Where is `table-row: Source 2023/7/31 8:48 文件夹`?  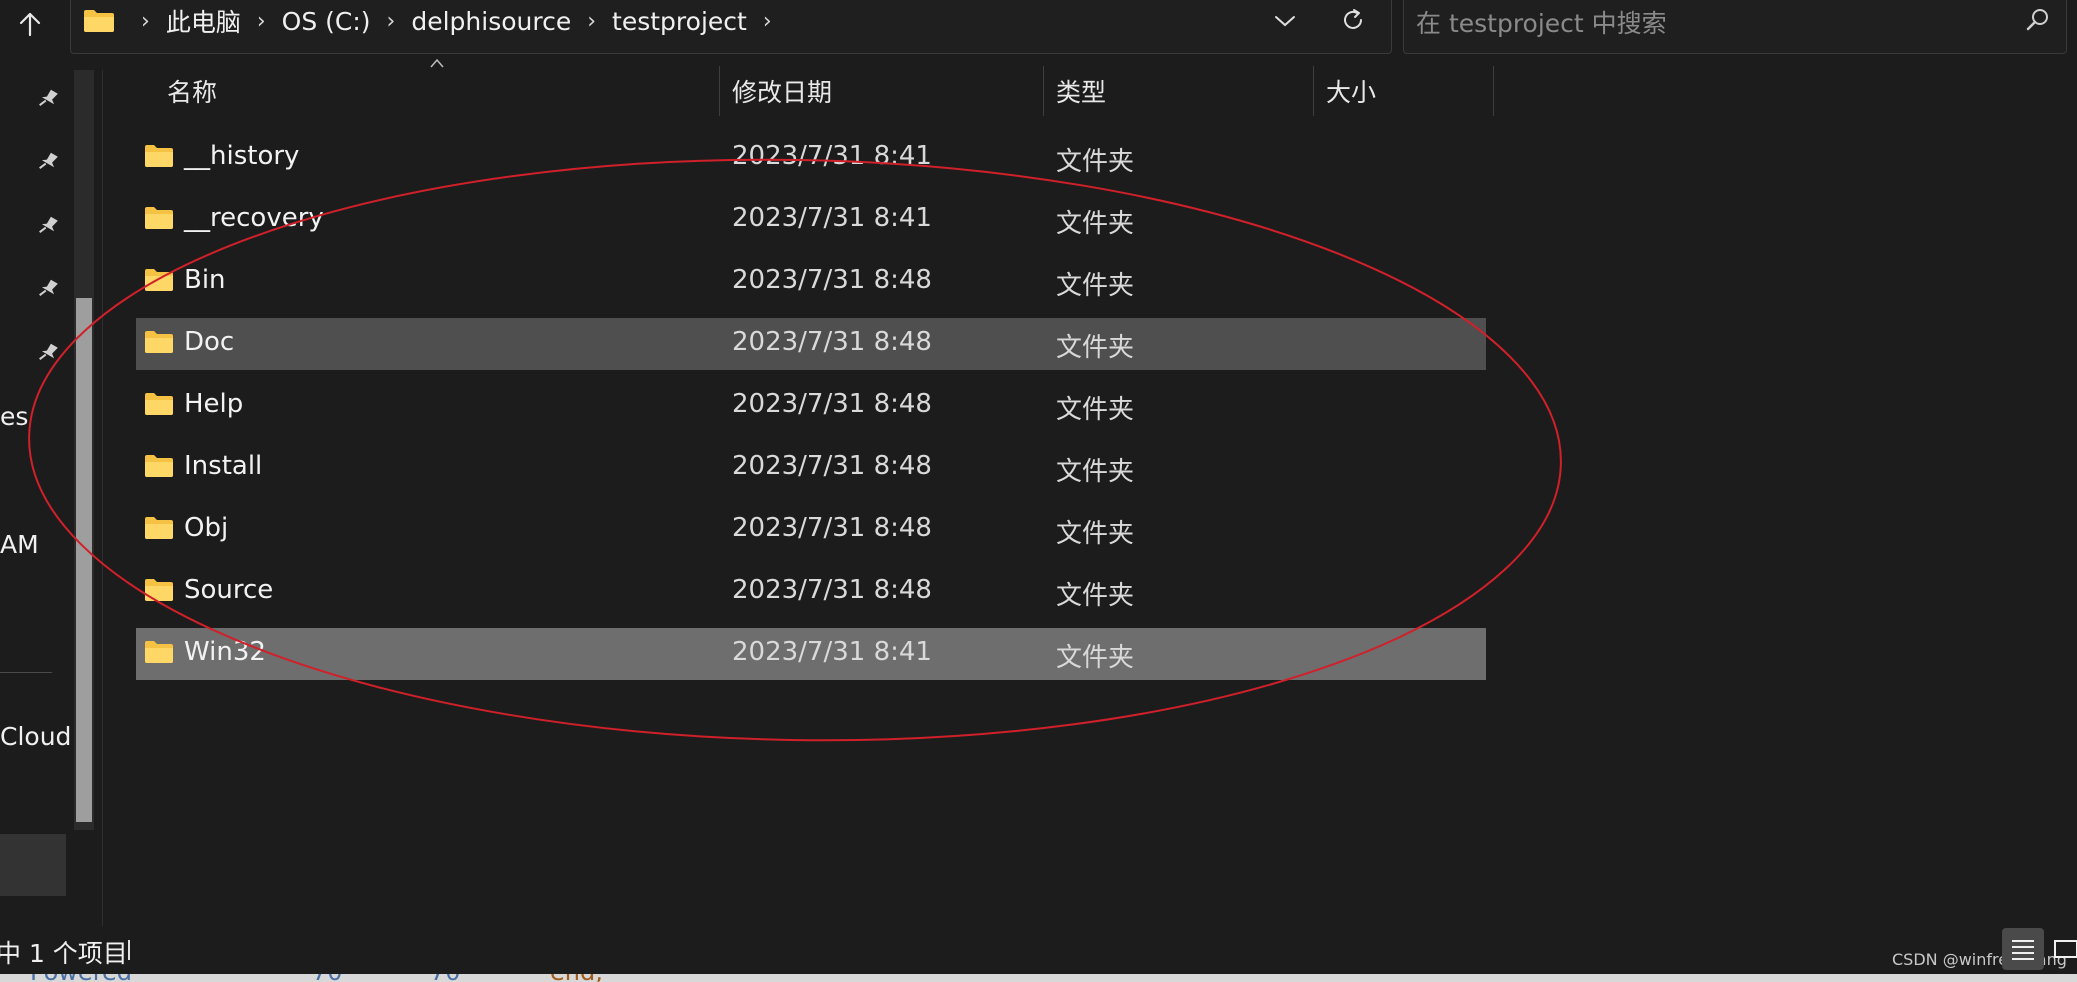 table-row: Source 2023/7/31 8:48 文件夹 is located at coordinates (811, 592).